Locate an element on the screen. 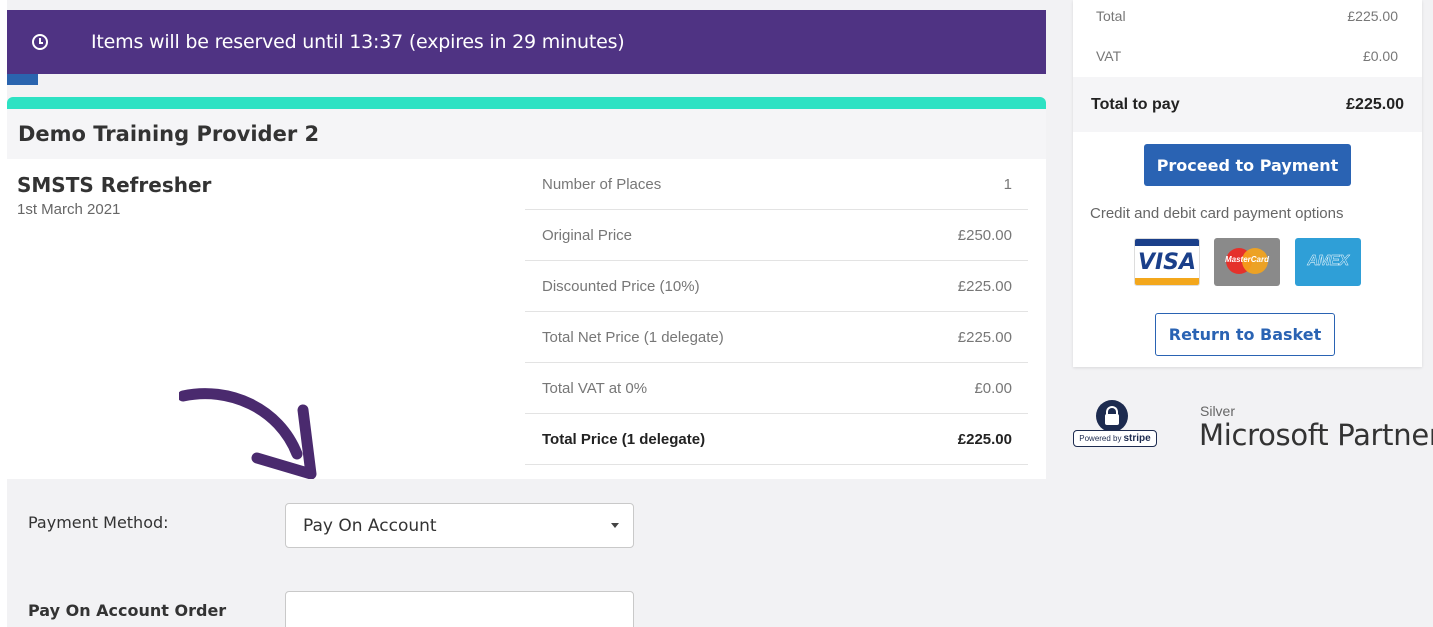  price-label: Total VAT at 0% is located at coordinates (595, 388).